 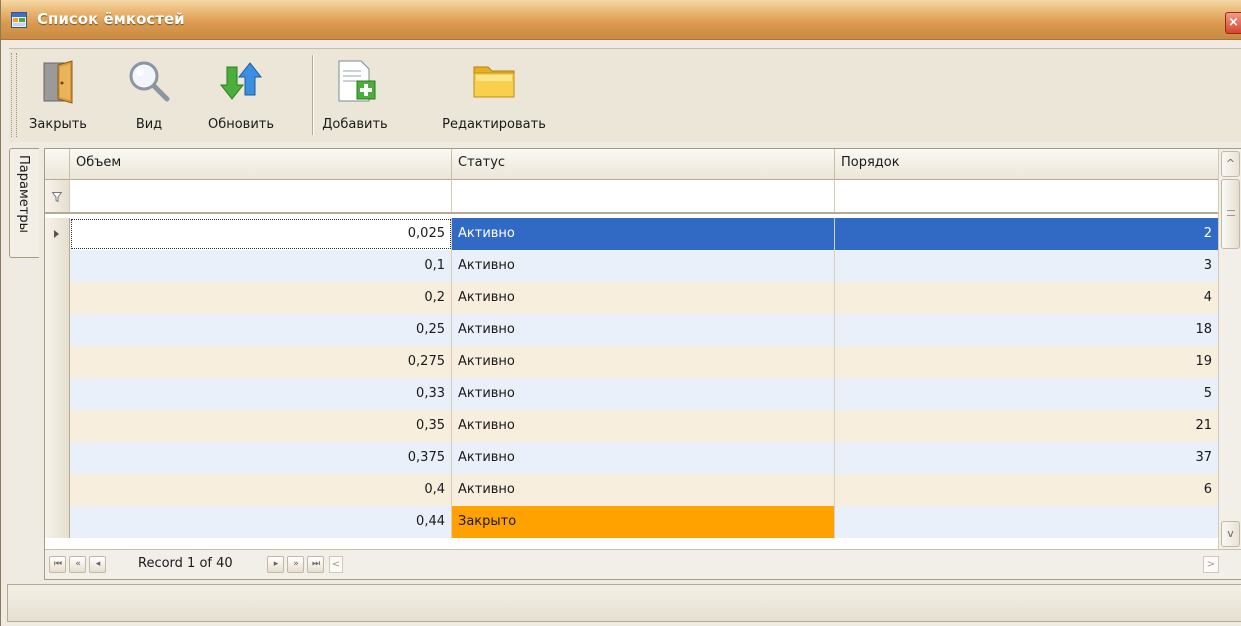 What do you see at coordinates (1233, 23) in the screenshot?
I see `close-window-button: ×` at bounding box center [1233, 23].